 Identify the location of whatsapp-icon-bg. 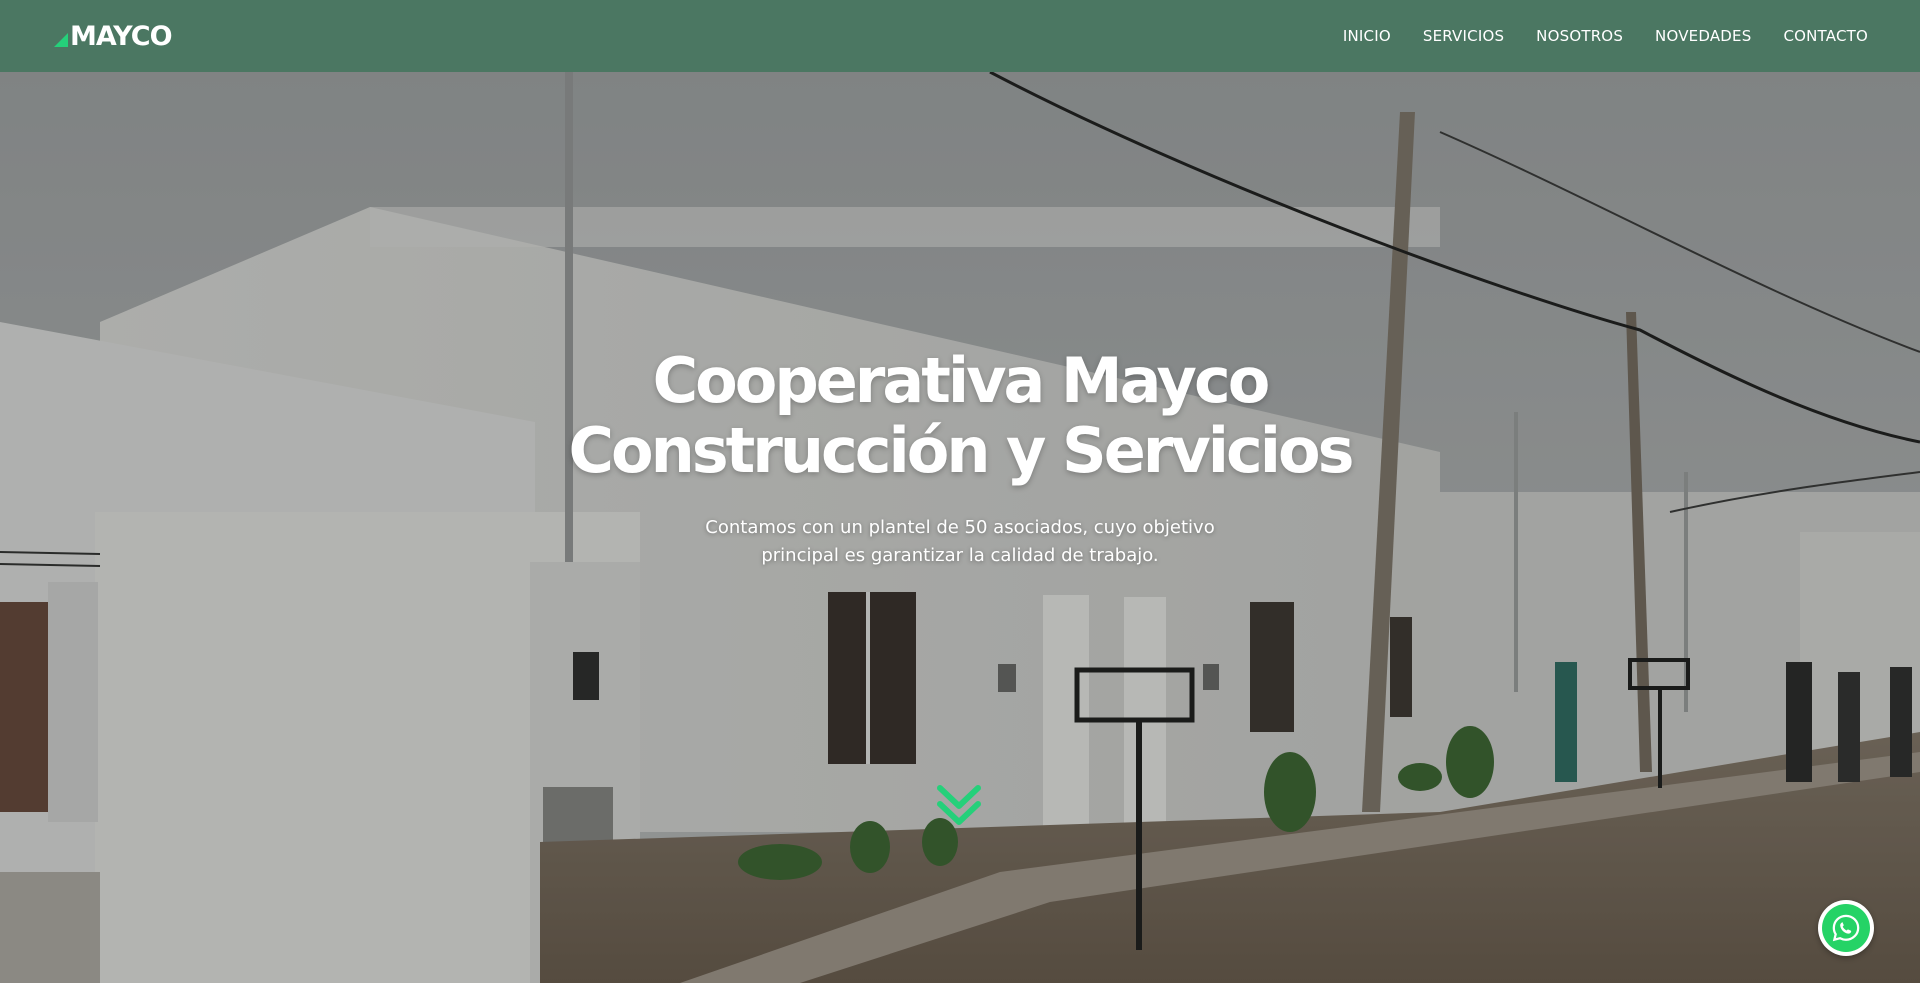
(1846, 928).